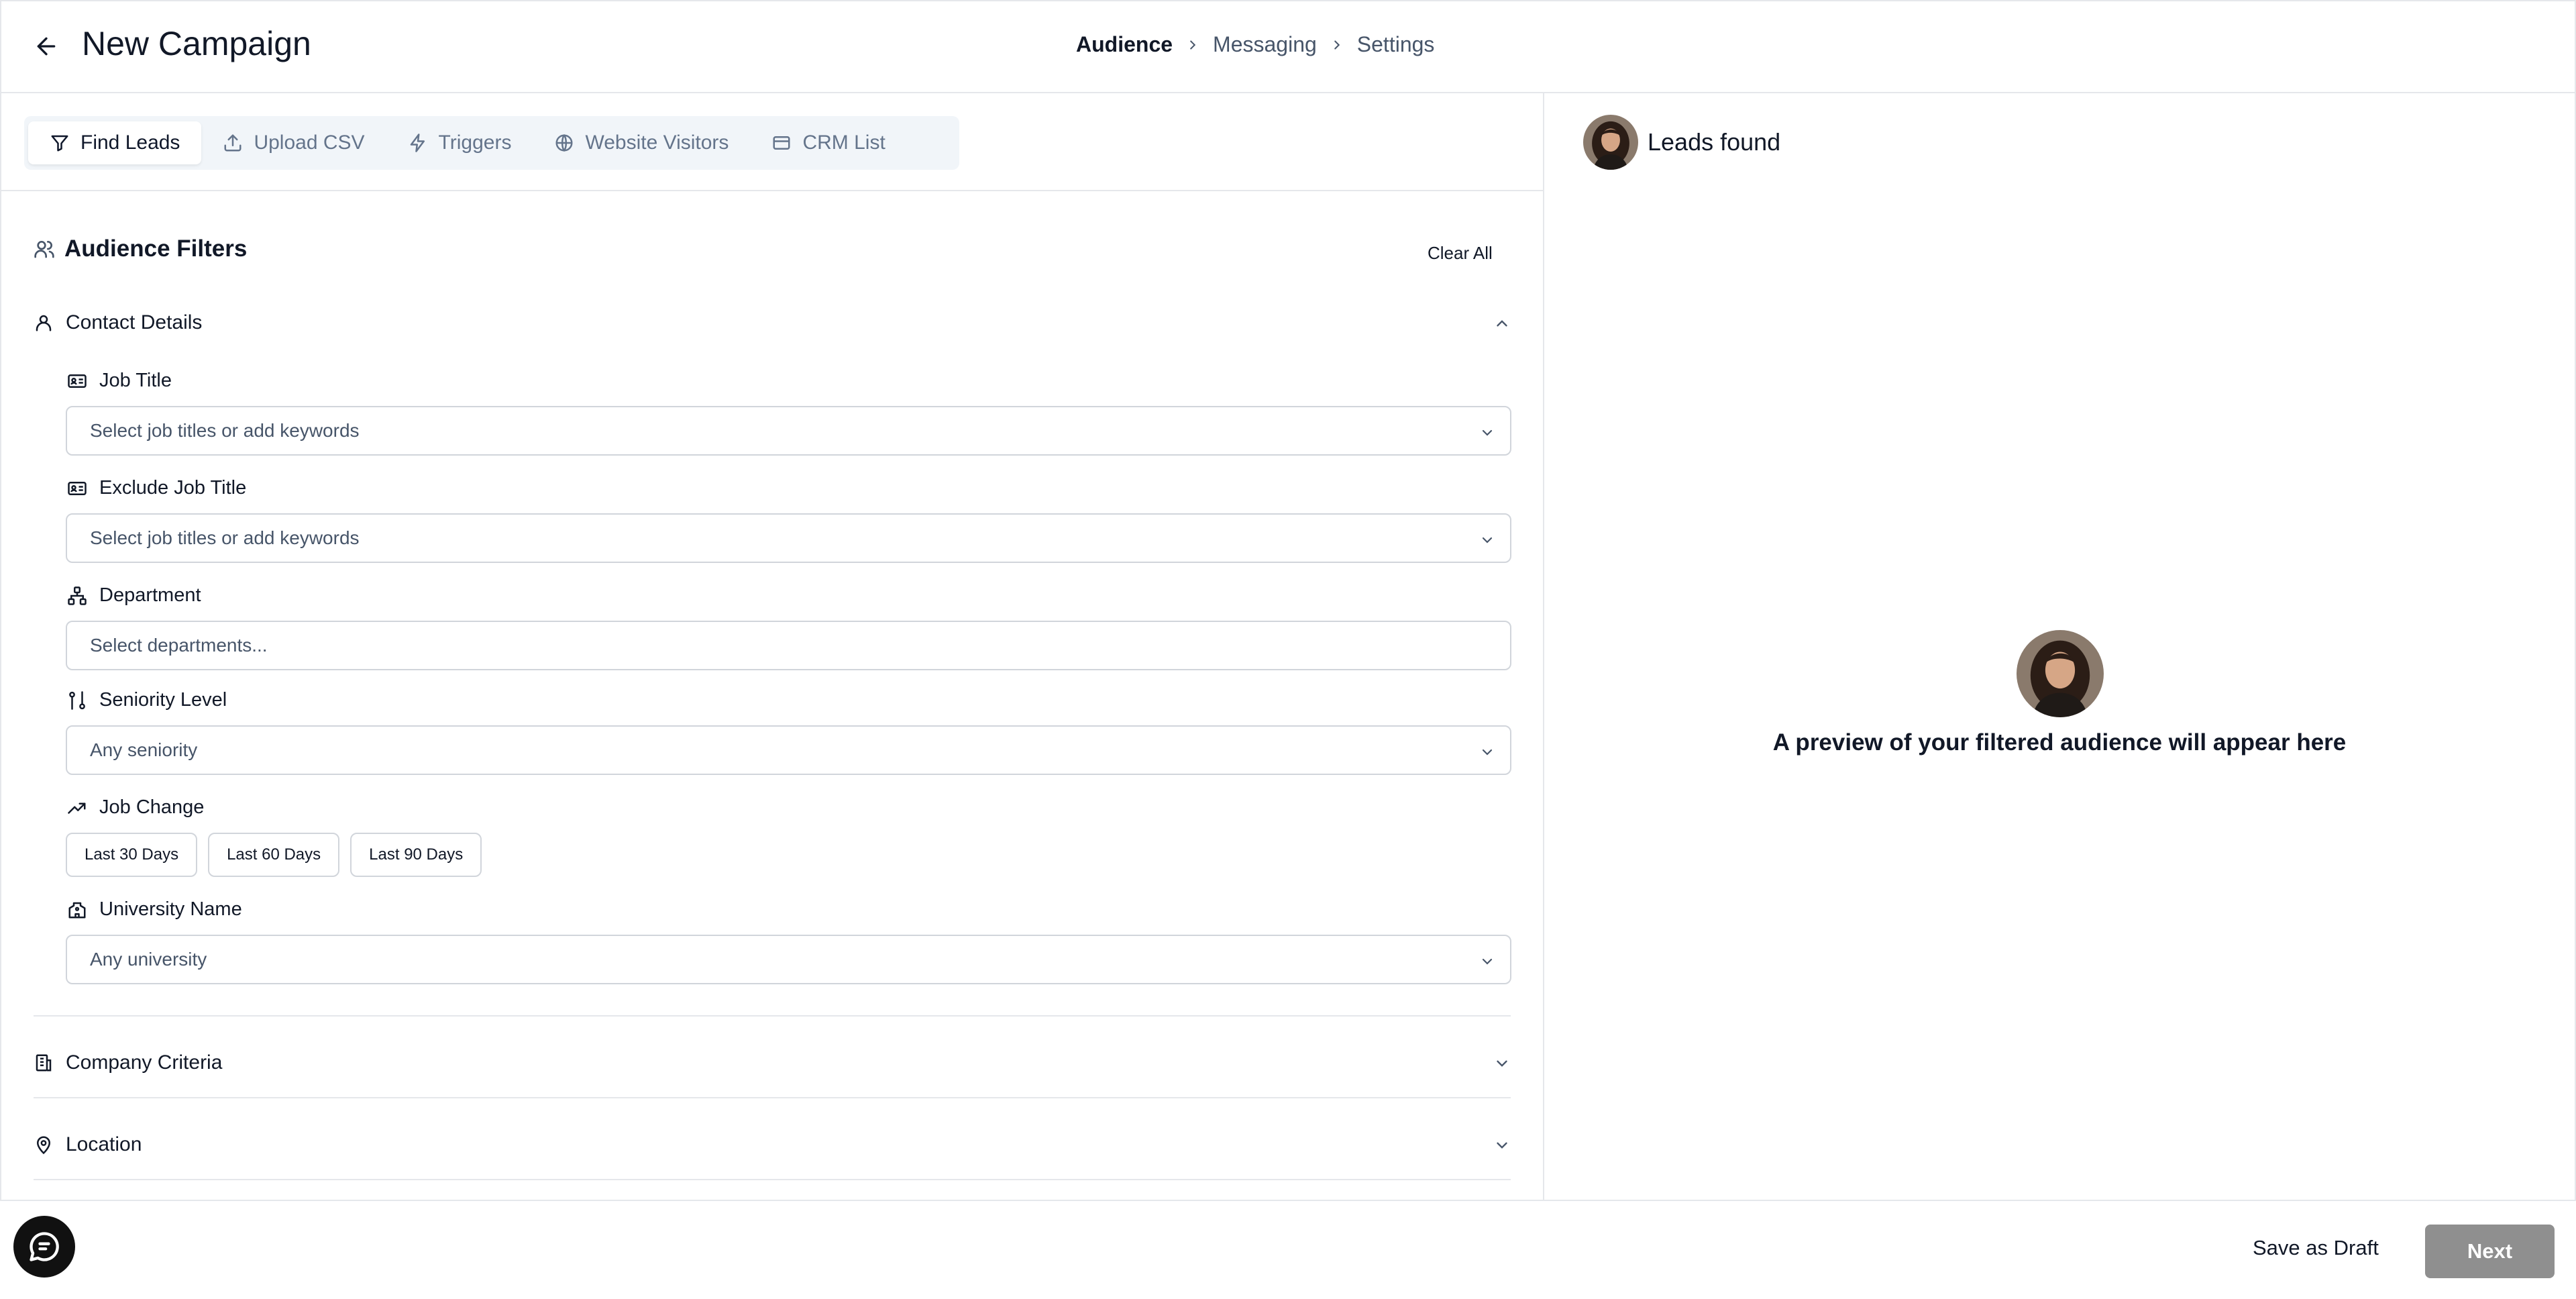 The image size is (2576, 1299). I want to click on filter-icon, so click(59, 143).